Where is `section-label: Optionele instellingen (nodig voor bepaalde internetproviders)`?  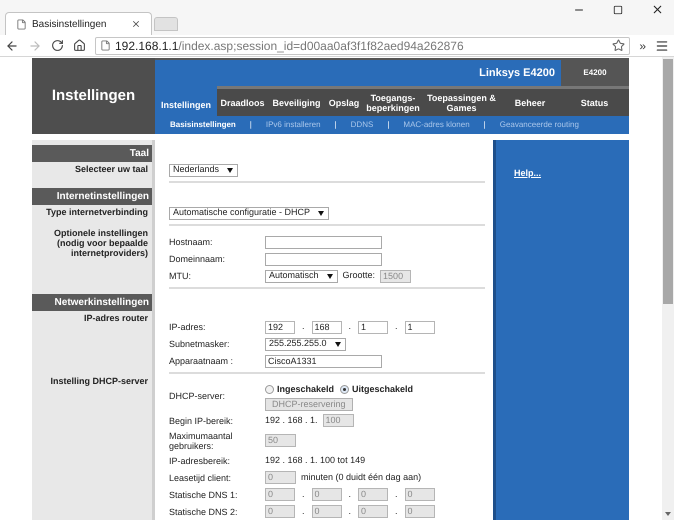 section-label: Optionele instellingen (nodig voor bepaalde internetproviders) is located at coordinates (100, 243).